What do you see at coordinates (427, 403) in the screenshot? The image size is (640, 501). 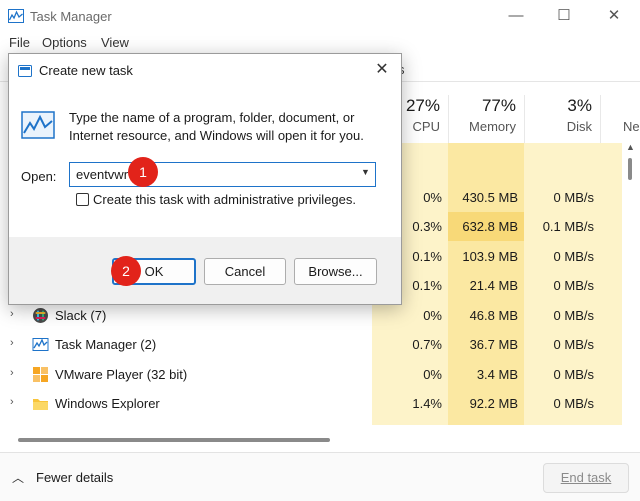 I see `cpu-value: 1.4%` at bounding box center [427, 403].